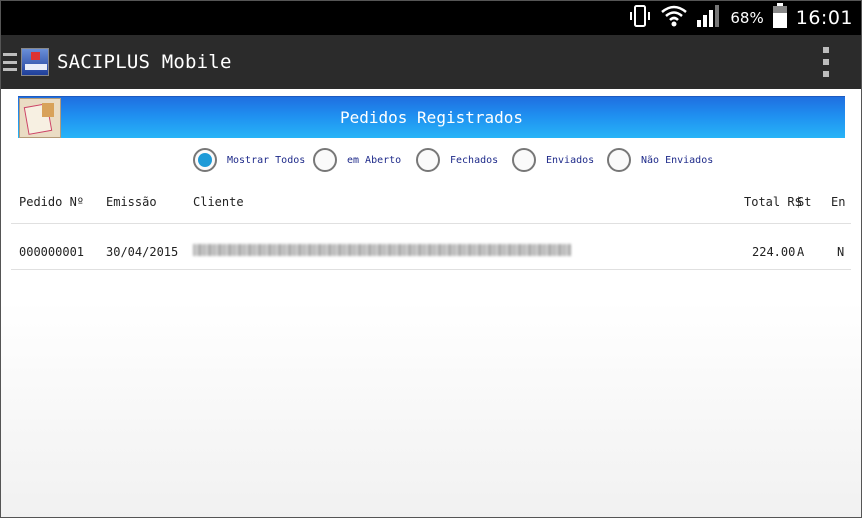 The image size is (862, 518). Describe the element at coordinates (431, 202) in the screenshot. I see `table-header: Pedido Nº Emissão Cliente Total R$ St En` at that location.